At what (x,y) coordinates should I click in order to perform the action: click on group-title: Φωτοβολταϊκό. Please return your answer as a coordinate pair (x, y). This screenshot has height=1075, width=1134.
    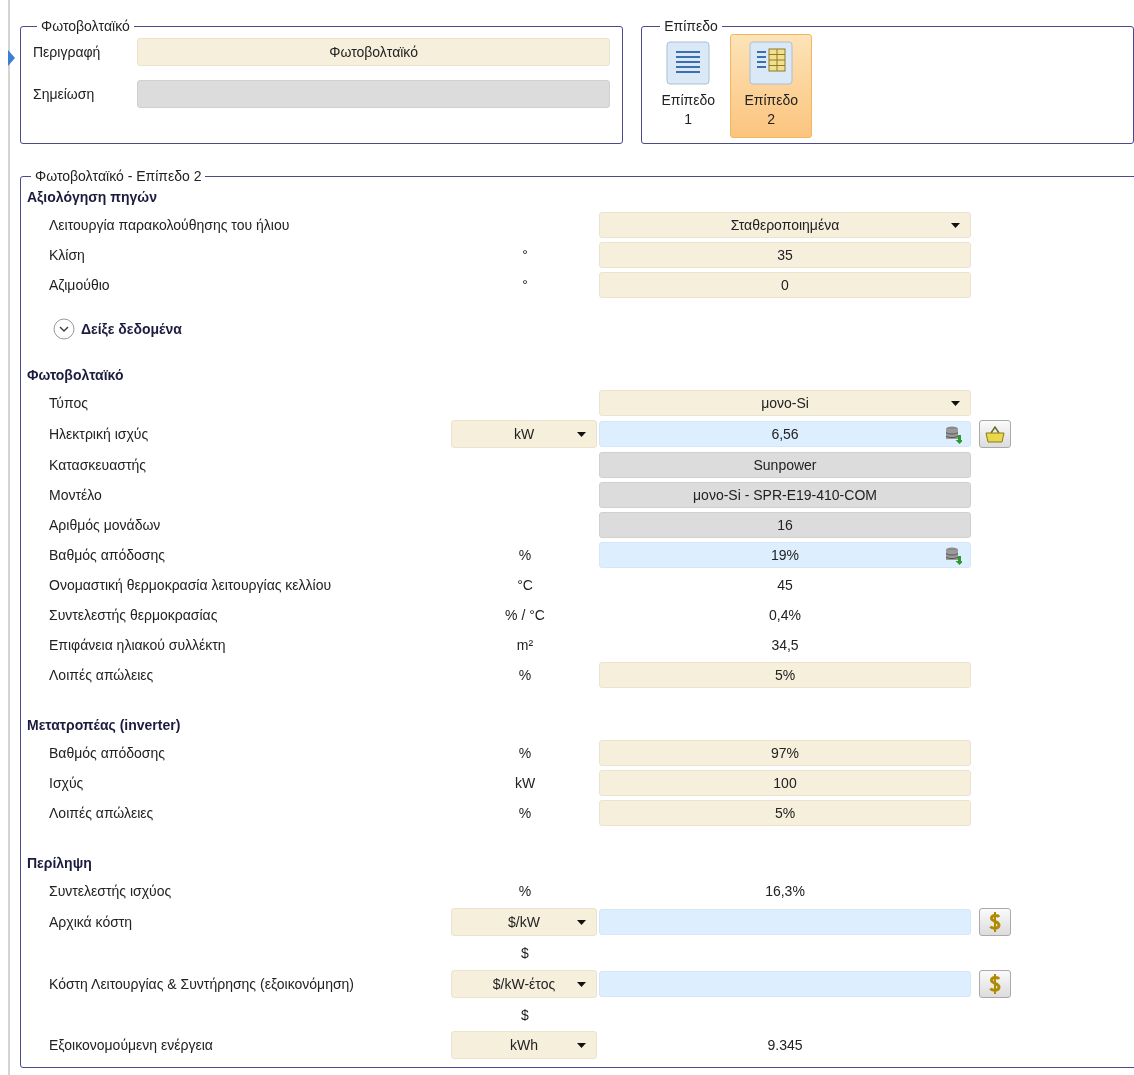
    Looking at the image, I should click on (85, 26).